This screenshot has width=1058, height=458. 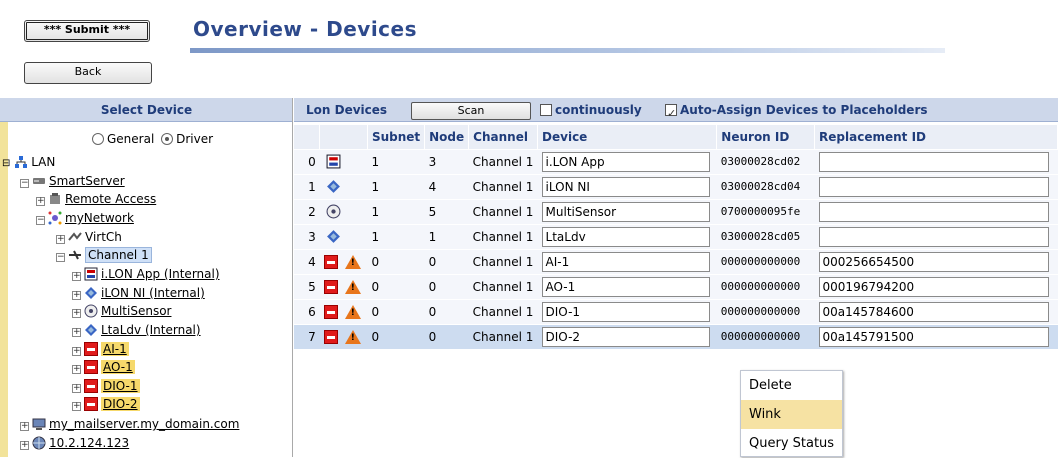 What do you see at coordinates (791, 385) in the screenshot?
I see `menu-item-delete: Delete` at bounding box center [791, 385].